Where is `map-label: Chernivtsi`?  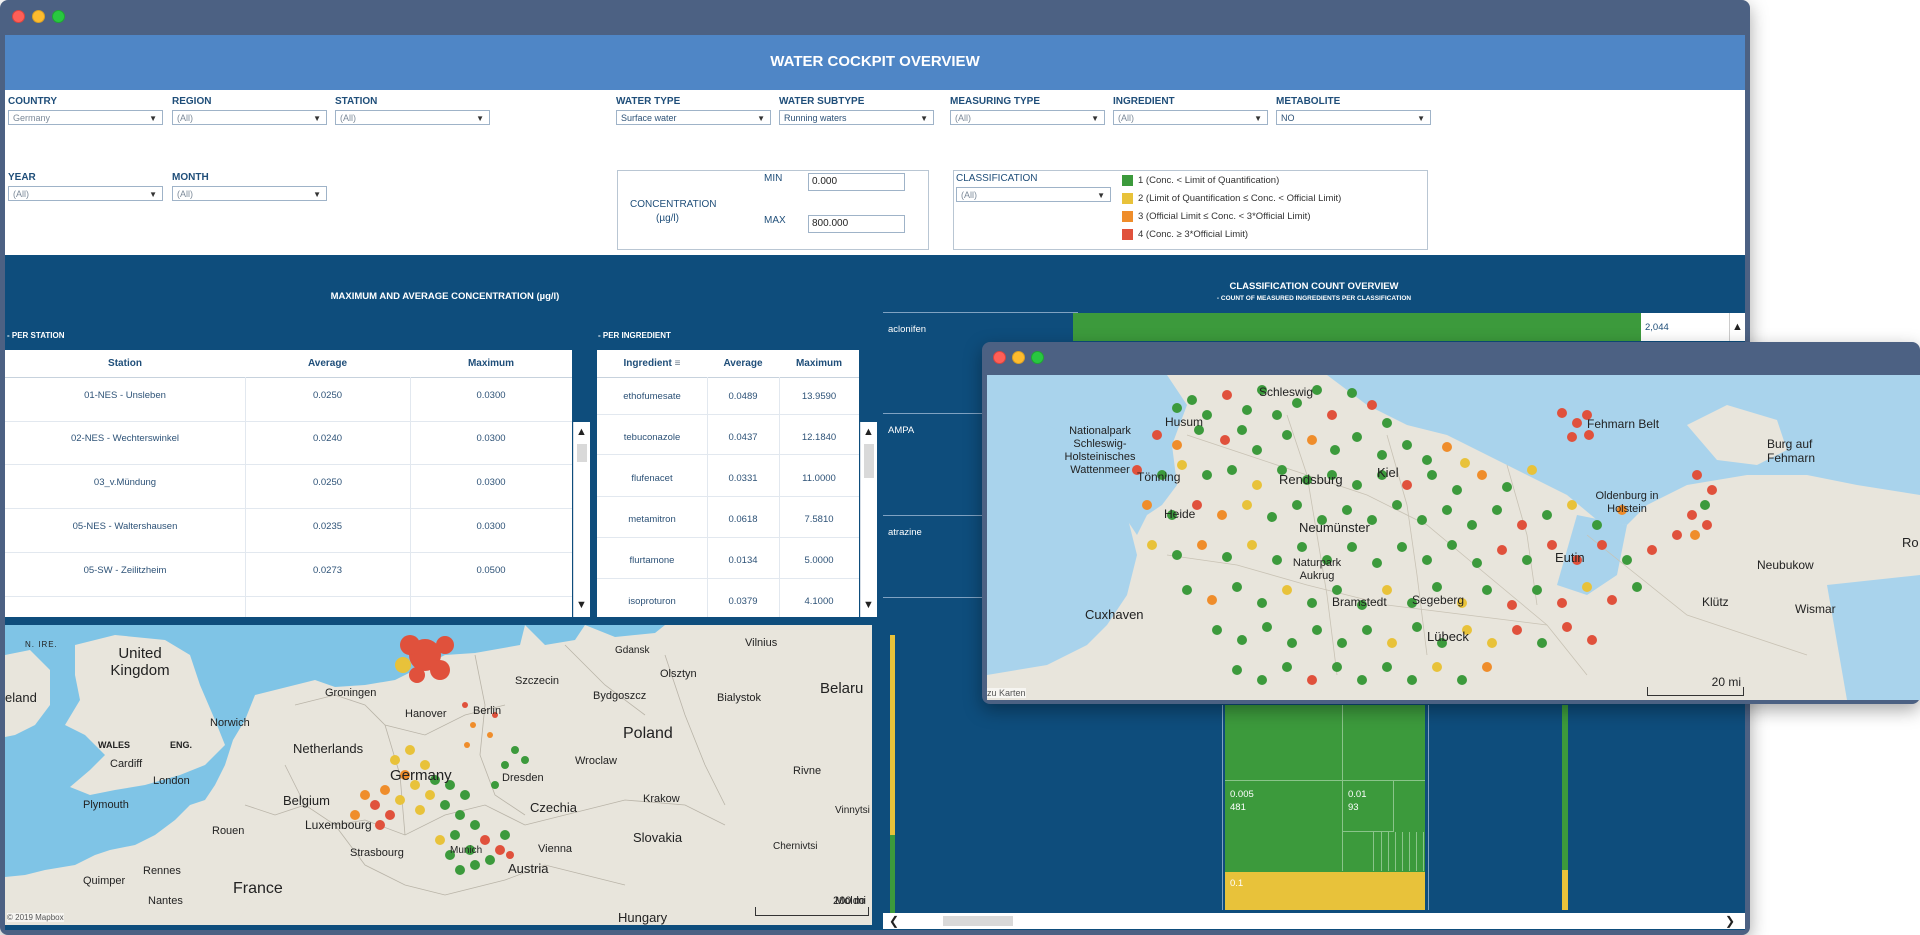
map-label: Chernivtsi is located at coordinates (795, 846).